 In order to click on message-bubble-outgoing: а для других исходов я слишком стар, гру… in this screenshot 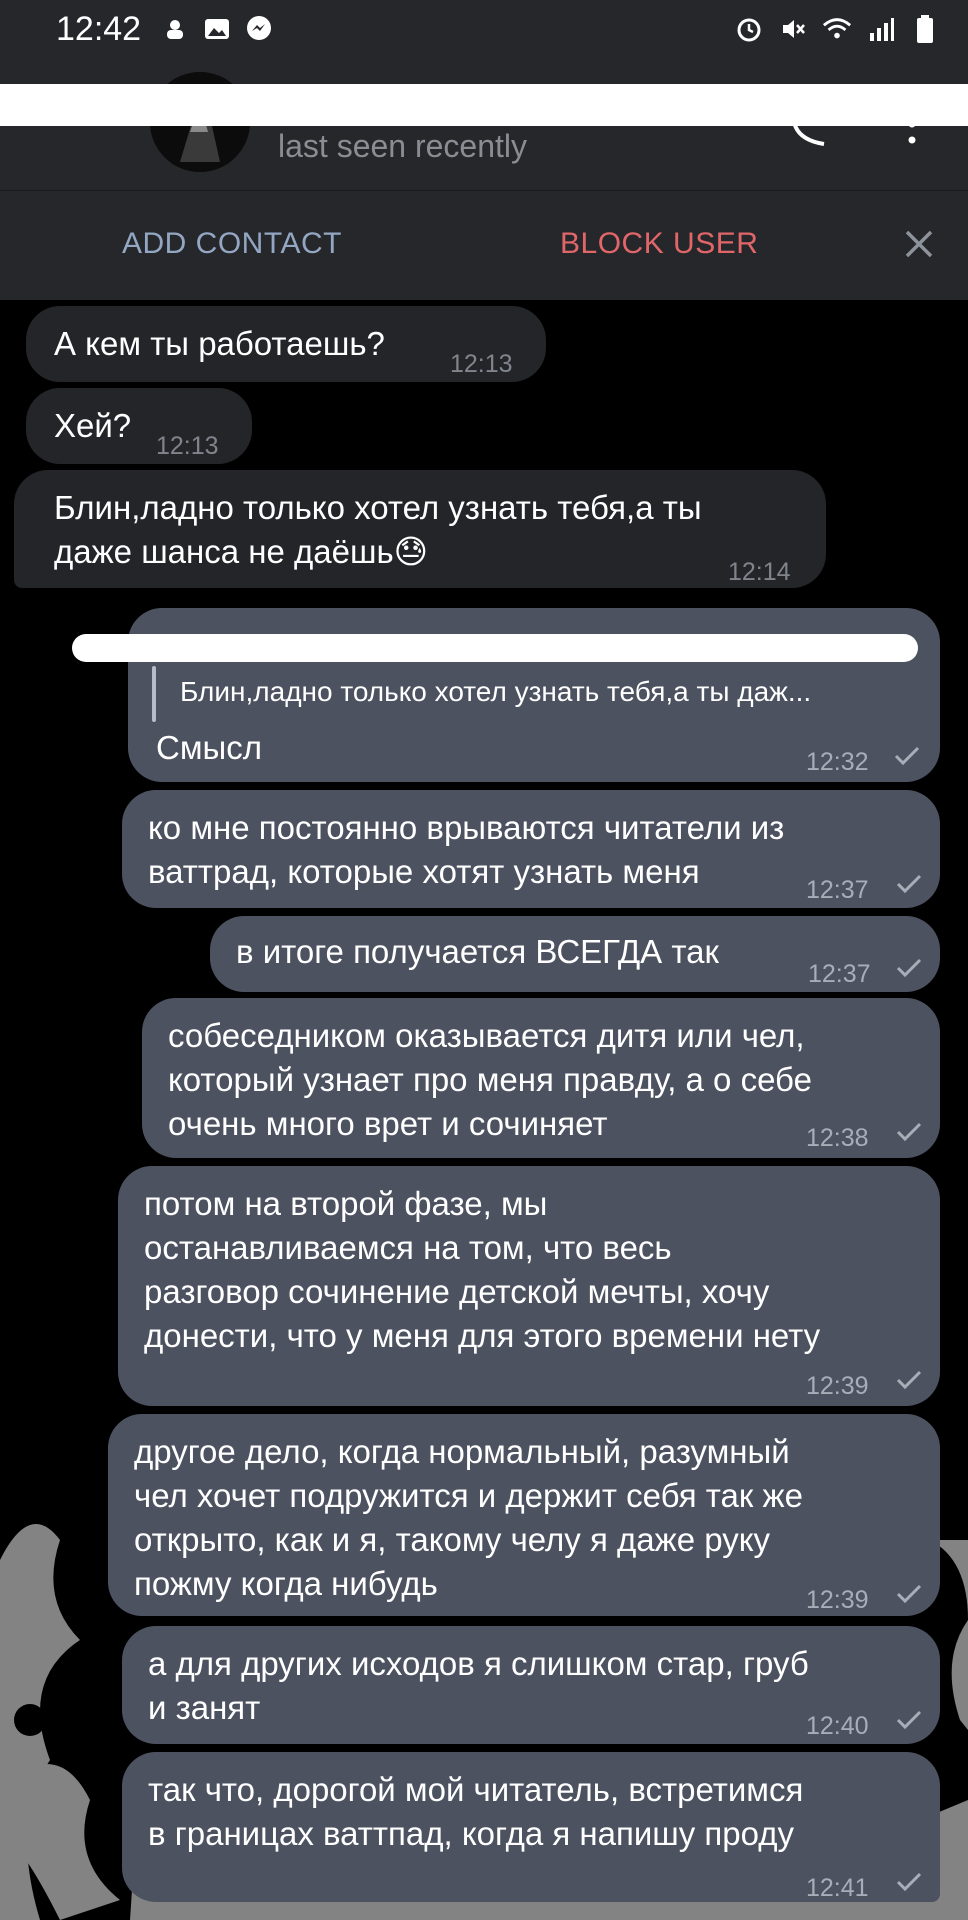, I will do `click(531, 1685)`.